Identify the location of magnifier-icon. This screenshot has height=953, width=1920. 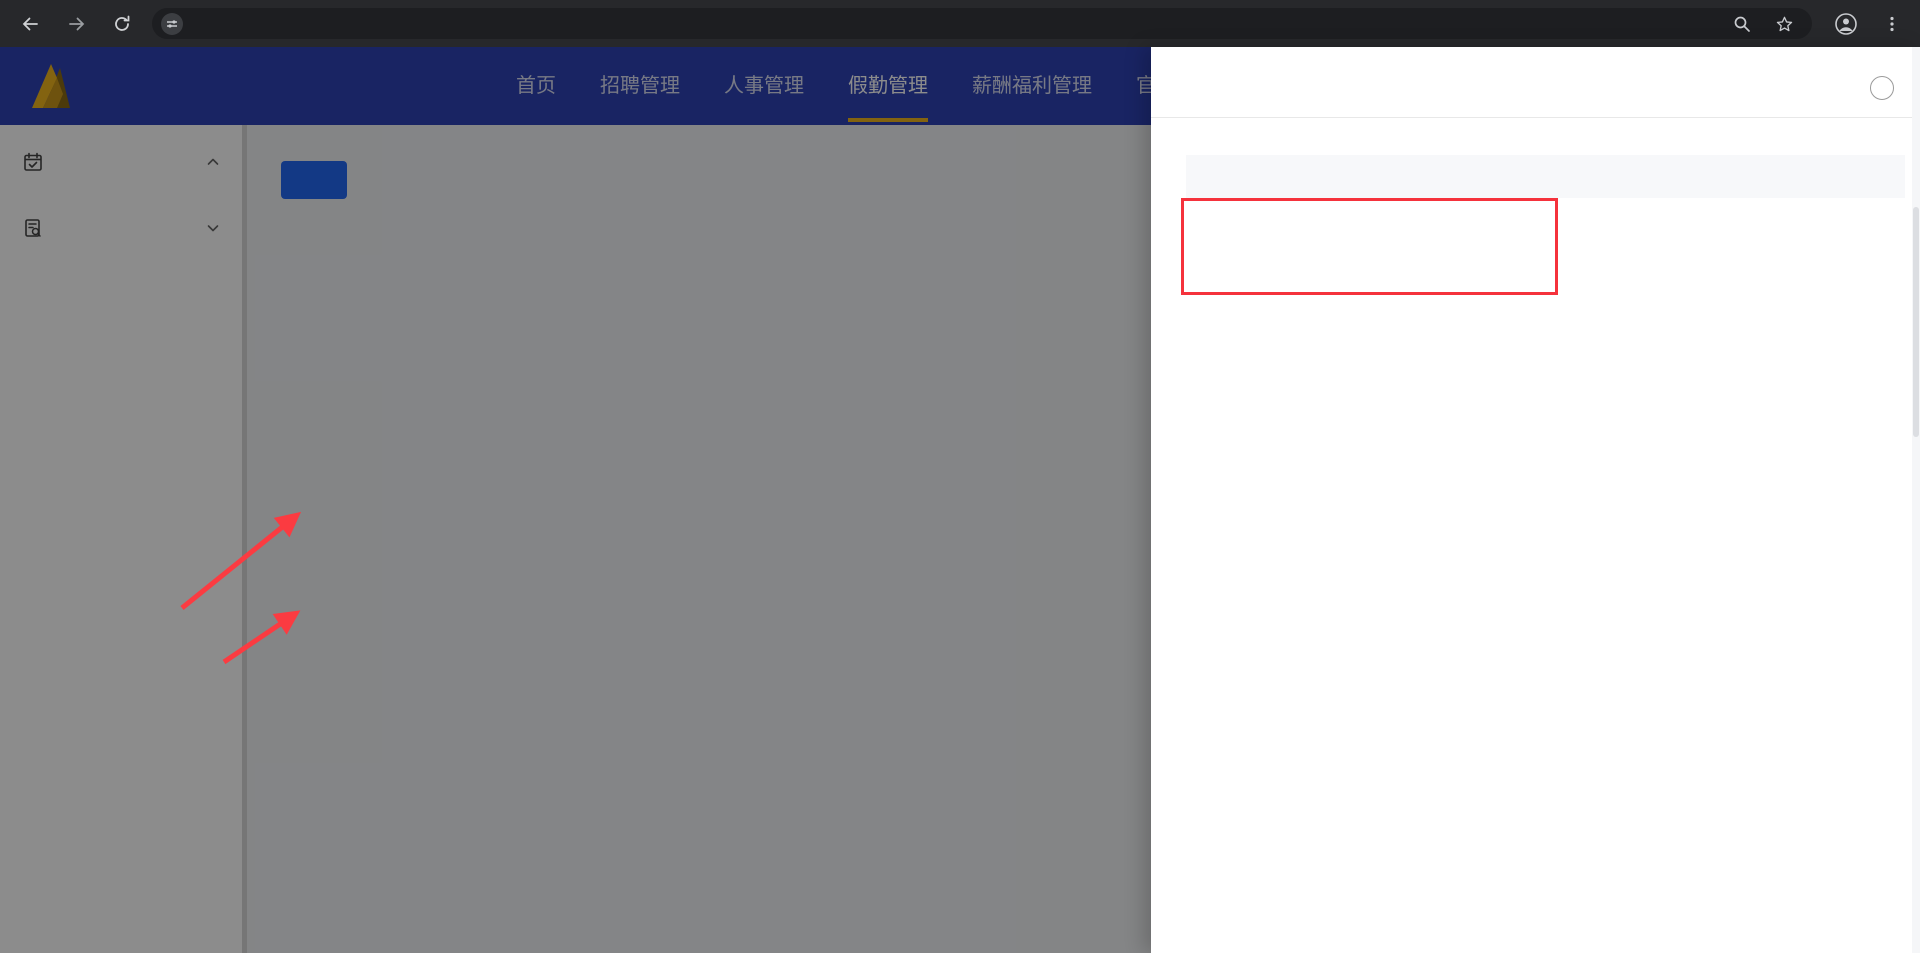
(1742, 24).